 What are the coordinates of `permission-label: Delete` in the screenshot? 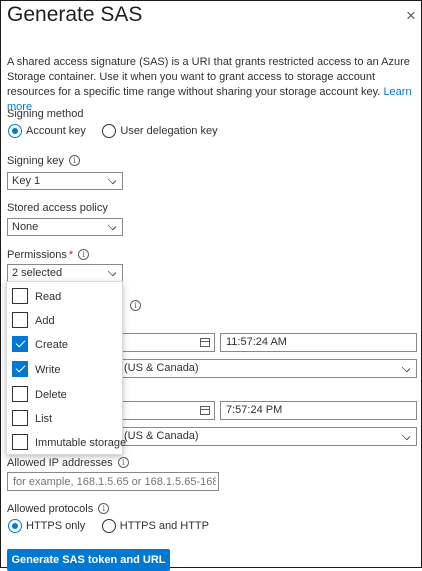 It's located at (51, 395).